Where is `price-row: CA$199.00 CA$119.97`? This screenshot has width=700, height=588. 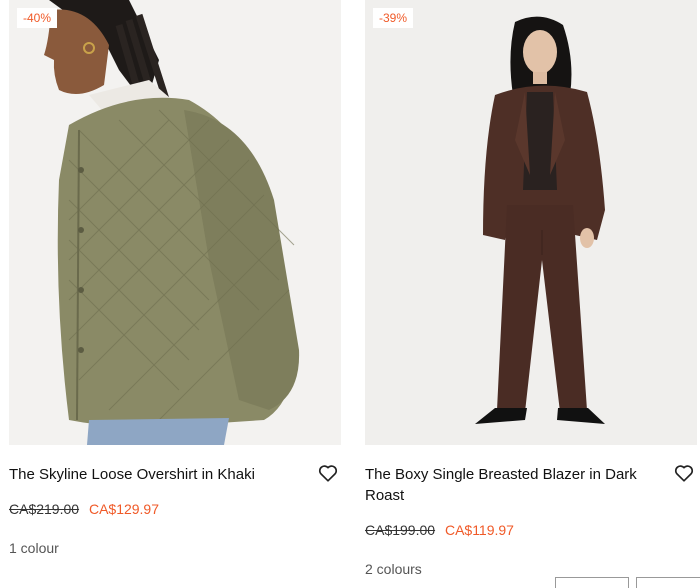
price-row: CA$199.00 CA$119.97 is located at coordinates (439, 530).